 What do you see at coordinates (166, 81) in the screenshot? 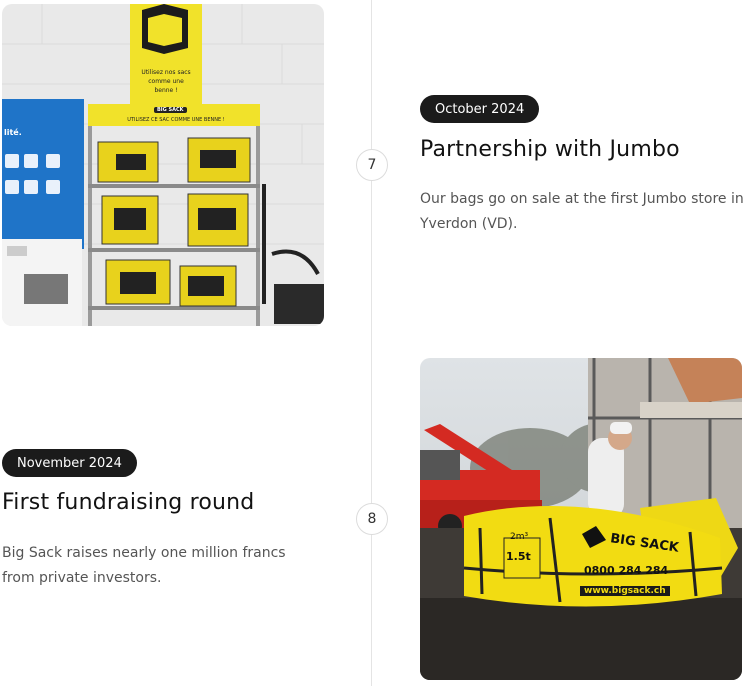
I see `poster-text: Utilisez nos sacs comme une benne !` at bounding box center [166, 81].